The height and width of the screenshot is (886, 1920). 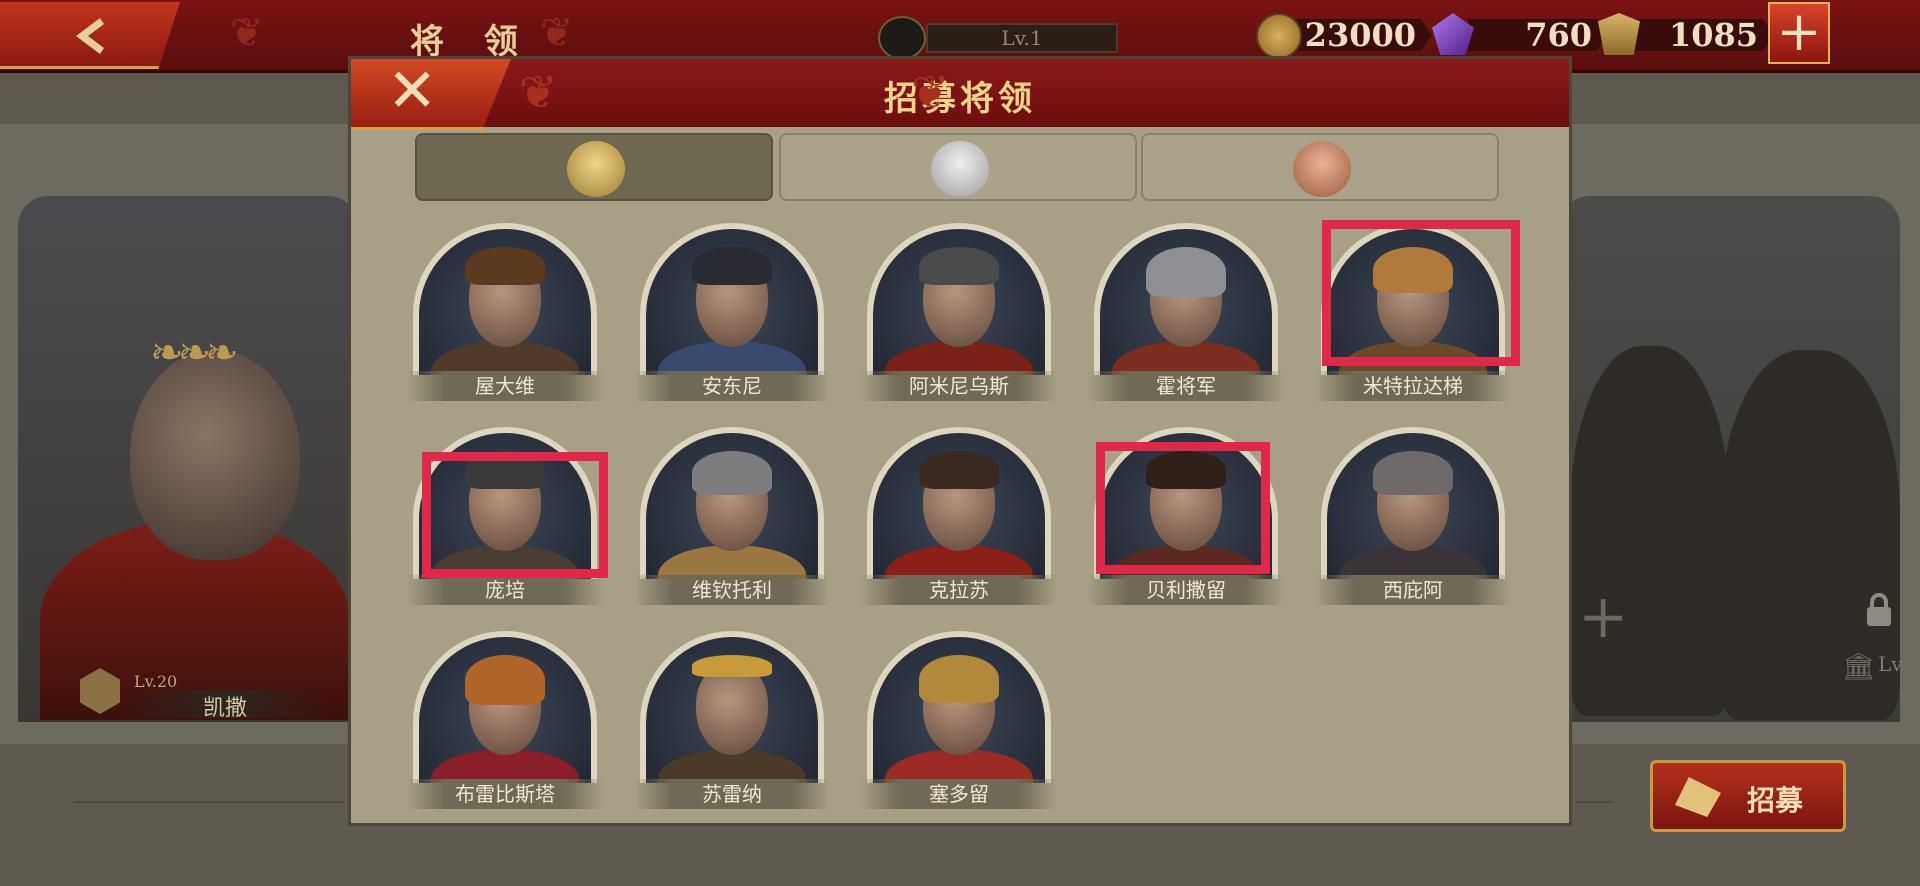 What do you see at coordinates (1859, 667) in the screenshot?
I see `temple-icon: 🏛` at bounding box center [1859, 667].